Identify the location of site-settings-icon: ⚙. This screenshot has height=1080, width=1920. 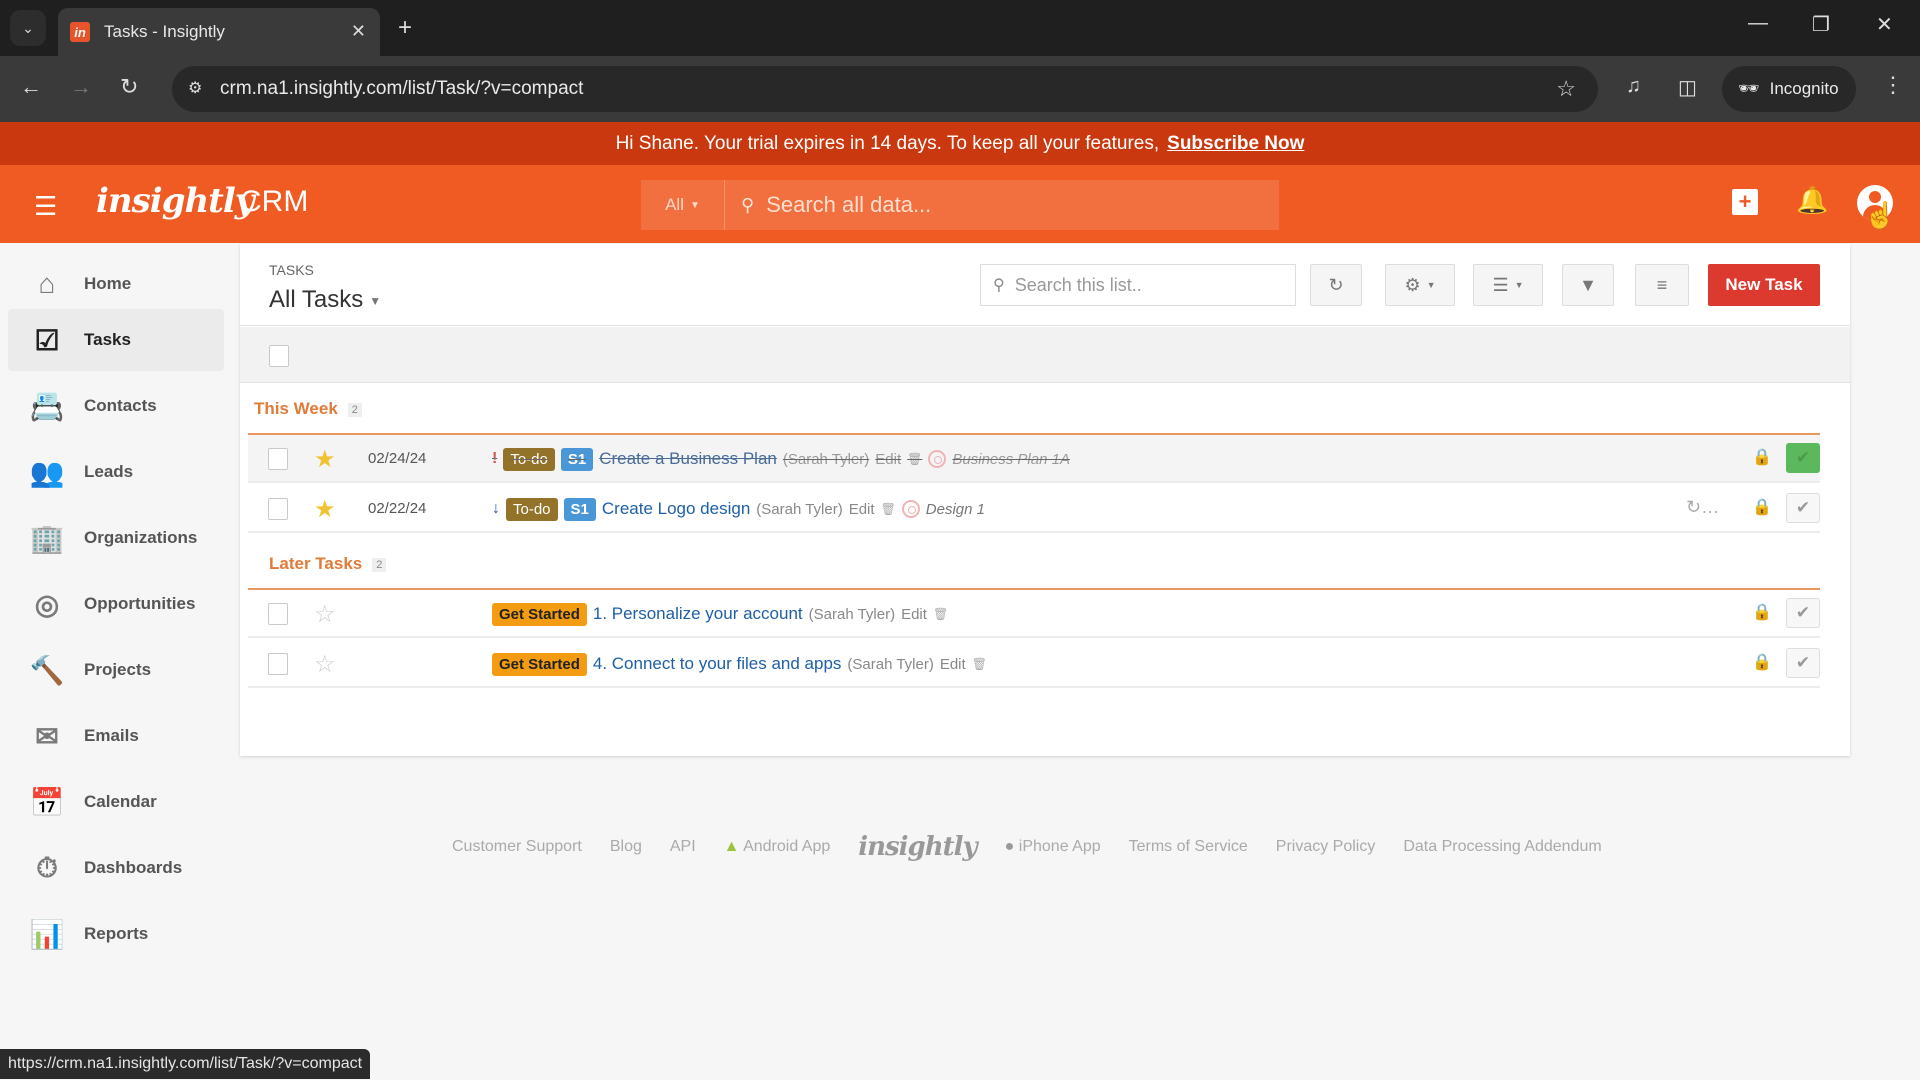
(195, 88).